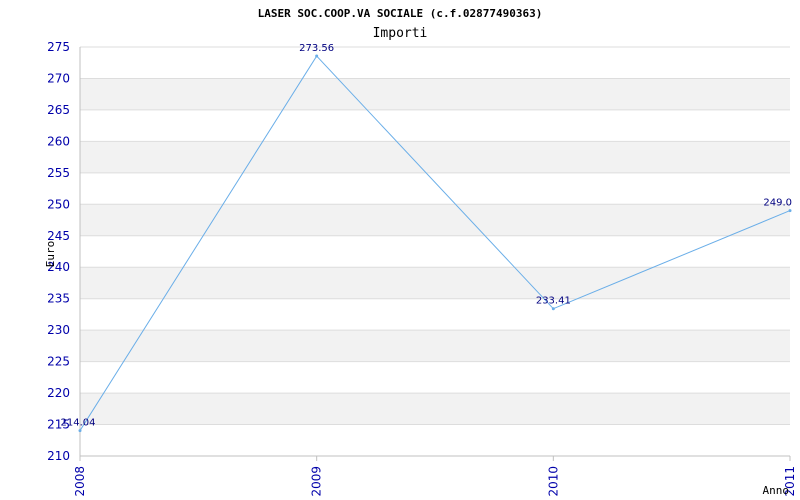 The height and width of the screenshot is (500, 800). Describe the element at coordinates (58, 204) in the screenshot. I see `y-tick-label: 250` at that location.